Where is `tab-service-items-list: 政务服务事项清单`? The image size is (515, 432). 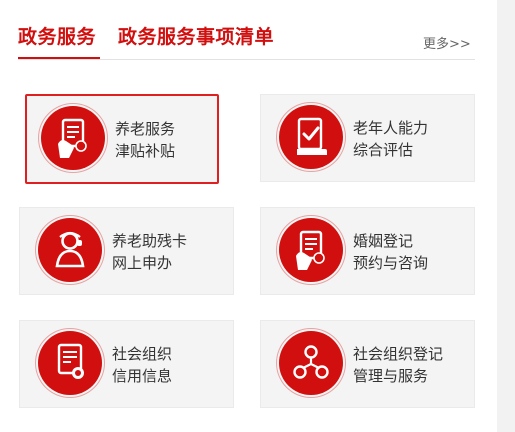 tab-service-items-list: 政务服务事项清单 is located at coordinates (196, 35).